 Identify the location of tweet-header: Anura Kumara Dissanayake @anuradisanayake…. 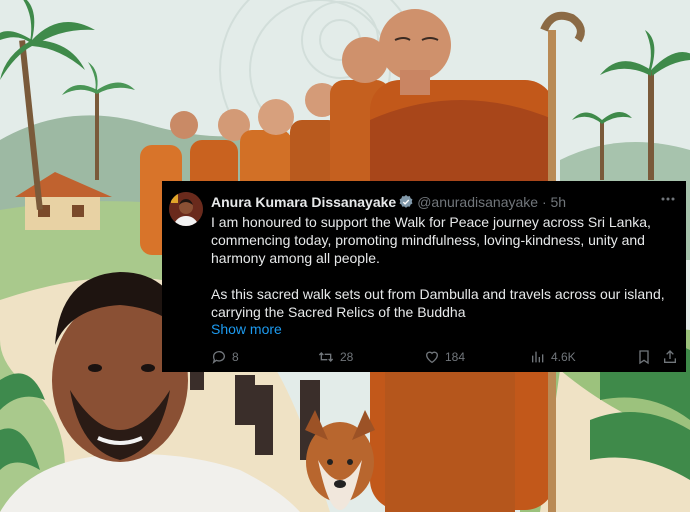
(388, 203).